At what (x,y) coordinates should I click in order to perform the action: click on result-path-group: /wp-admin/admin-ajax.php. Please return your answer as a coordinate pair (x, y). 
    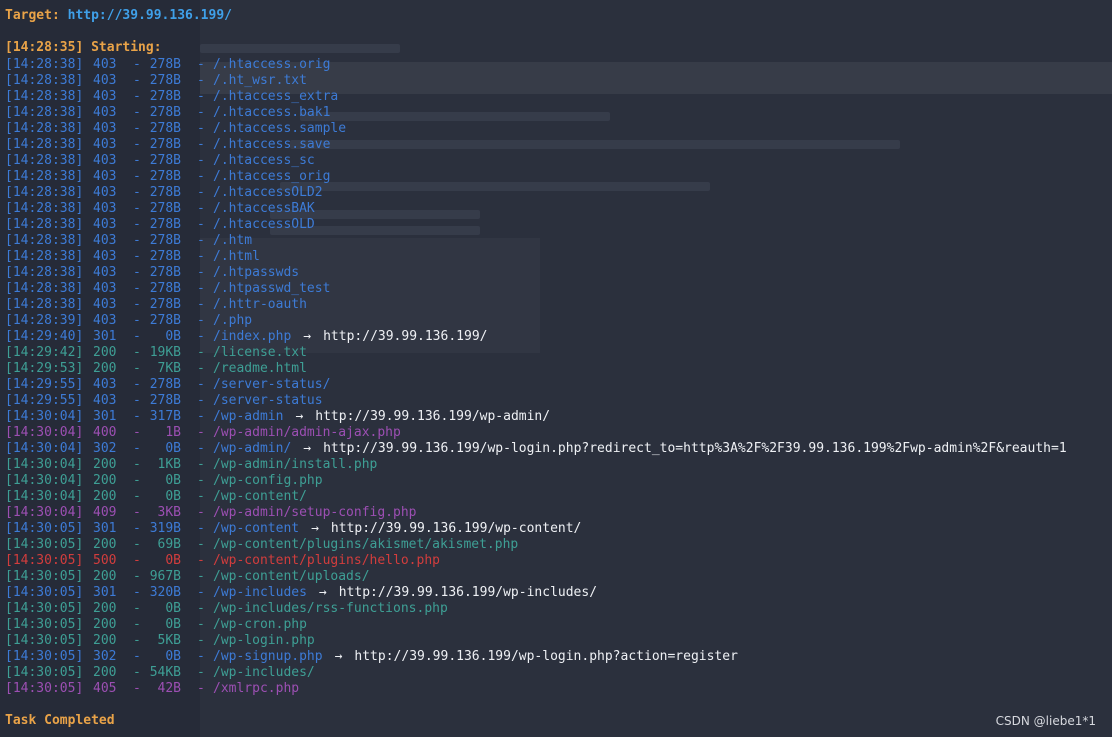
    Looking at the image, I should click on (307, 433).